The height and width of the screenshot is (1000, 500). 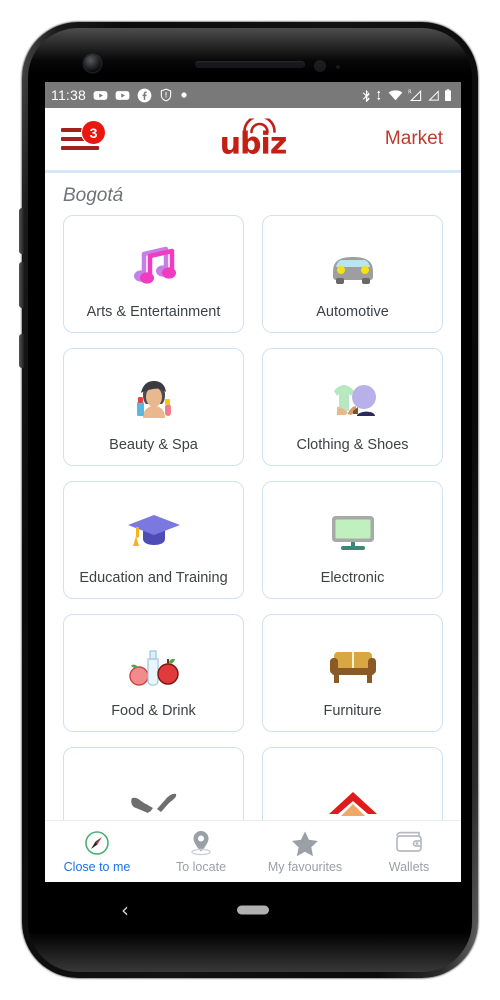 I want to click on category-card-education-training: Education and Training, so click(x=153, y=540).